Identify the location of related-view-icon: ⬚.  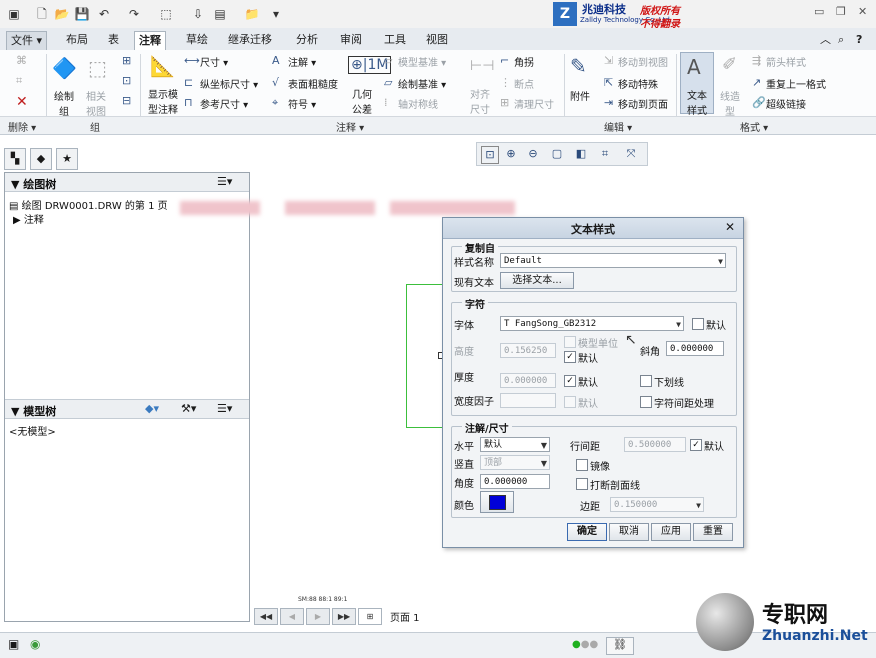
(97, 68).